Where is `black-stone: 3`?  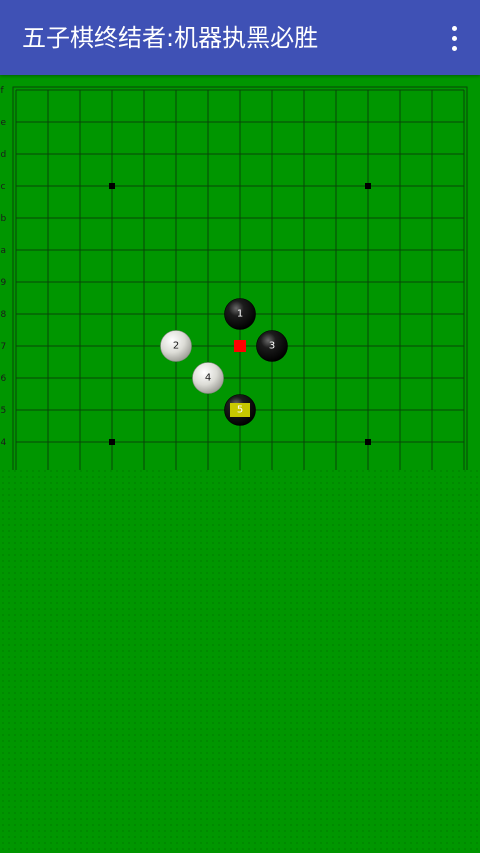 black-stone: 3 is located at coordinates (272, 346).